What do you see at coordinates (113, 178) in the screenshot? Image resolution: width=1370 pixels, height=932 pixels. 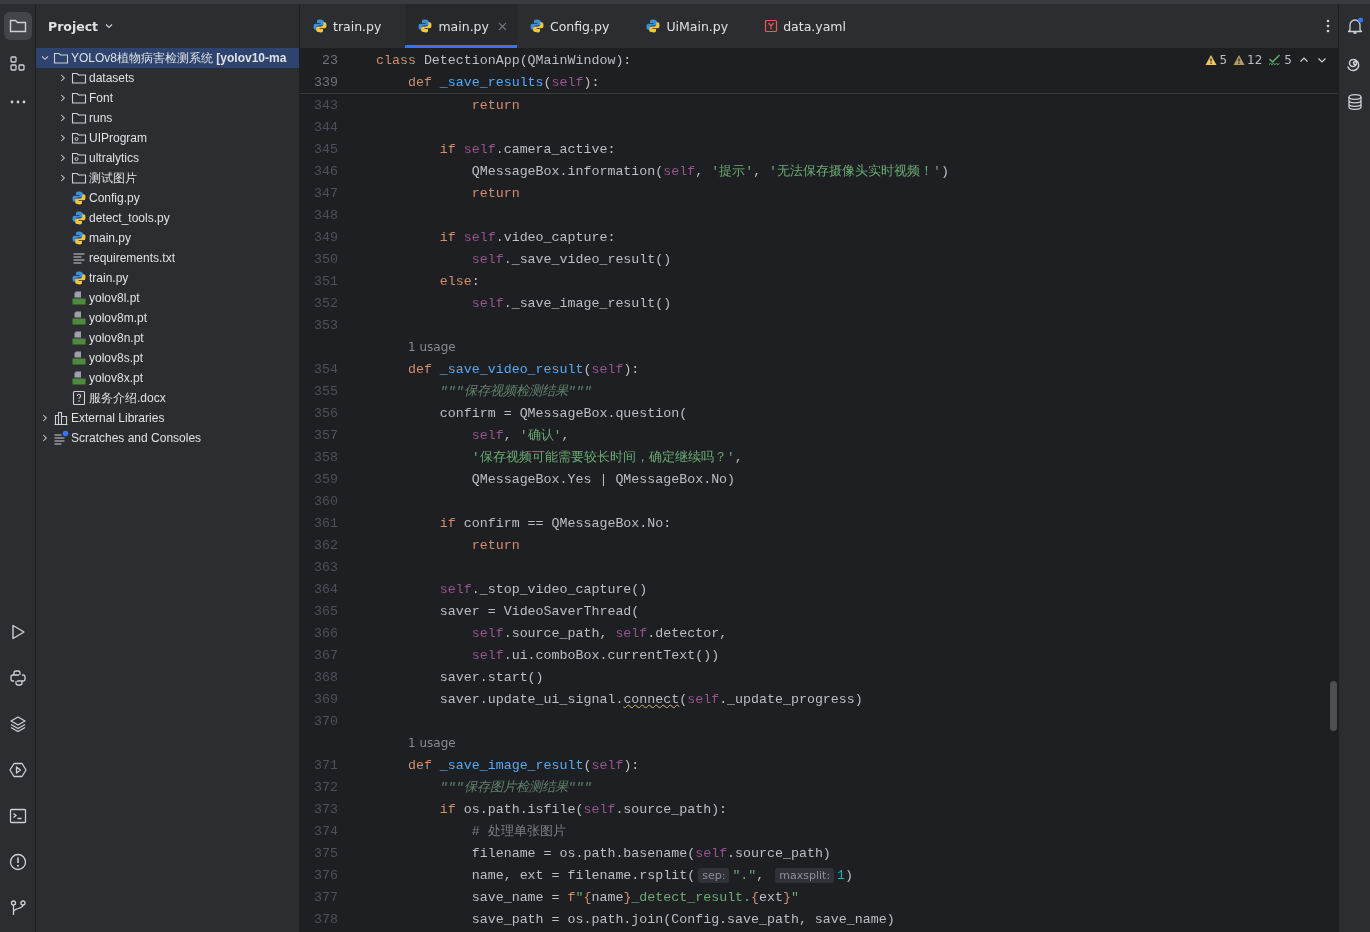 I see `tree-item-label: 测试图片` at bounding box center [113, 178].